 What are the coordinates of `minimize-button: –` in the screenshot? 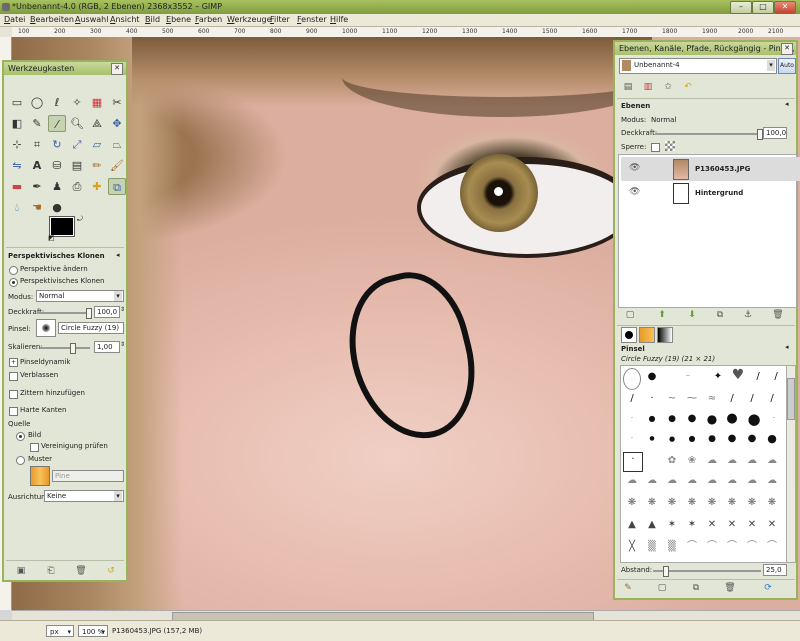 It's located at (741, 7).